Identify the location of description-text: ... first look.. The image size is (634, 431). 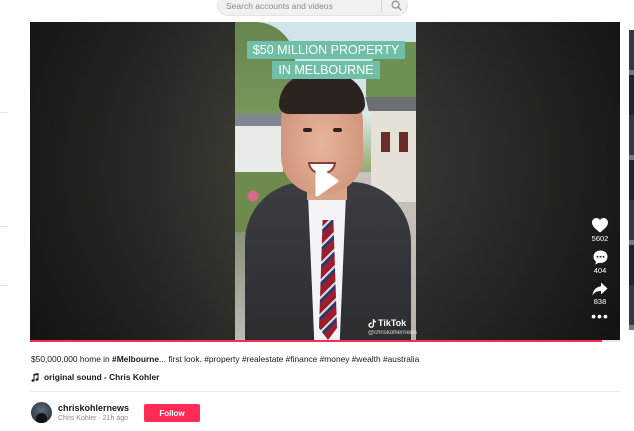
(182, 359).